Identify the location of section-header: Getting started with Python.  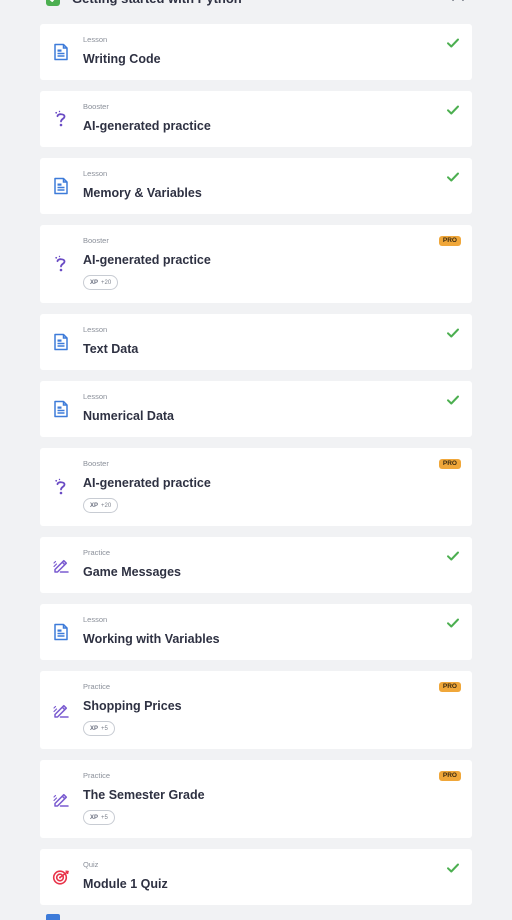
(256, 5).